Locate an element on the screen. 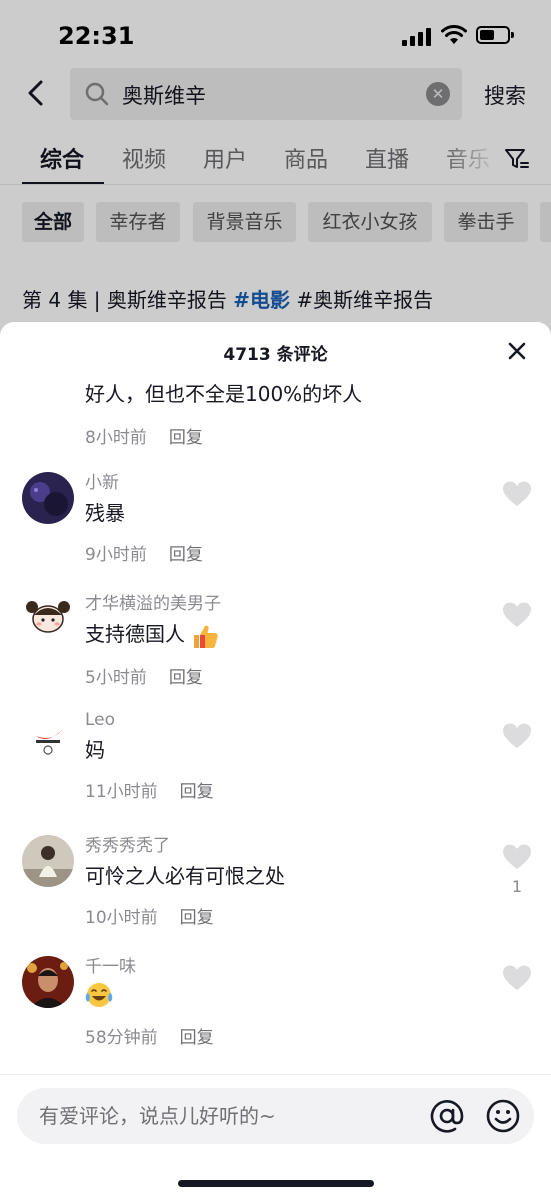  input-divider is located at coordinates (275, 1074).